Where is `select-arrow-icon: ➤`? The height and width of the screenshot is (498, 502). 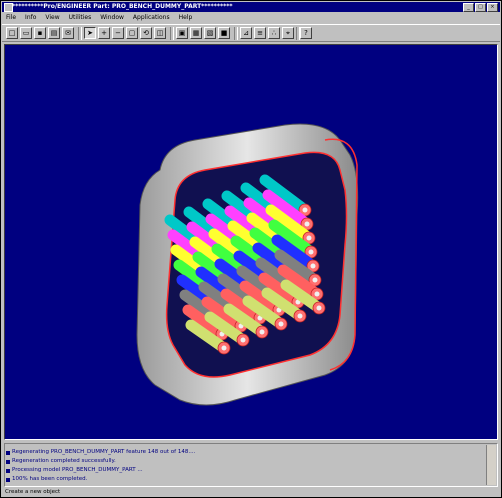
select-arrow-icon: ➤ is located at coordinates (90, 33).